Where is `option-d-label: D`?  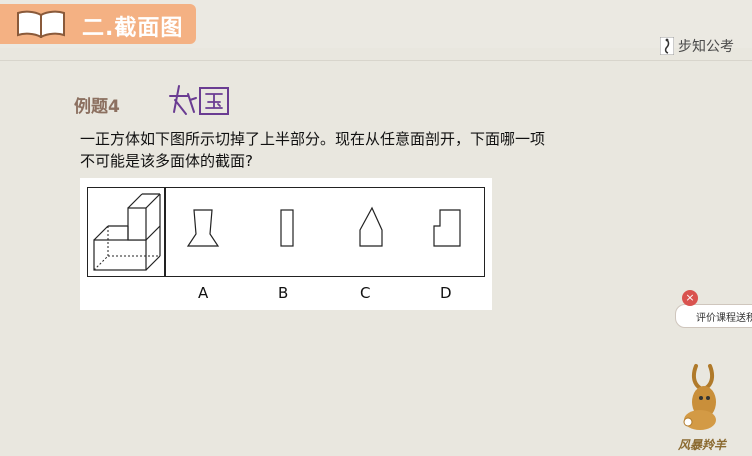
option-d-label: D is located at coordinates (446, 293).